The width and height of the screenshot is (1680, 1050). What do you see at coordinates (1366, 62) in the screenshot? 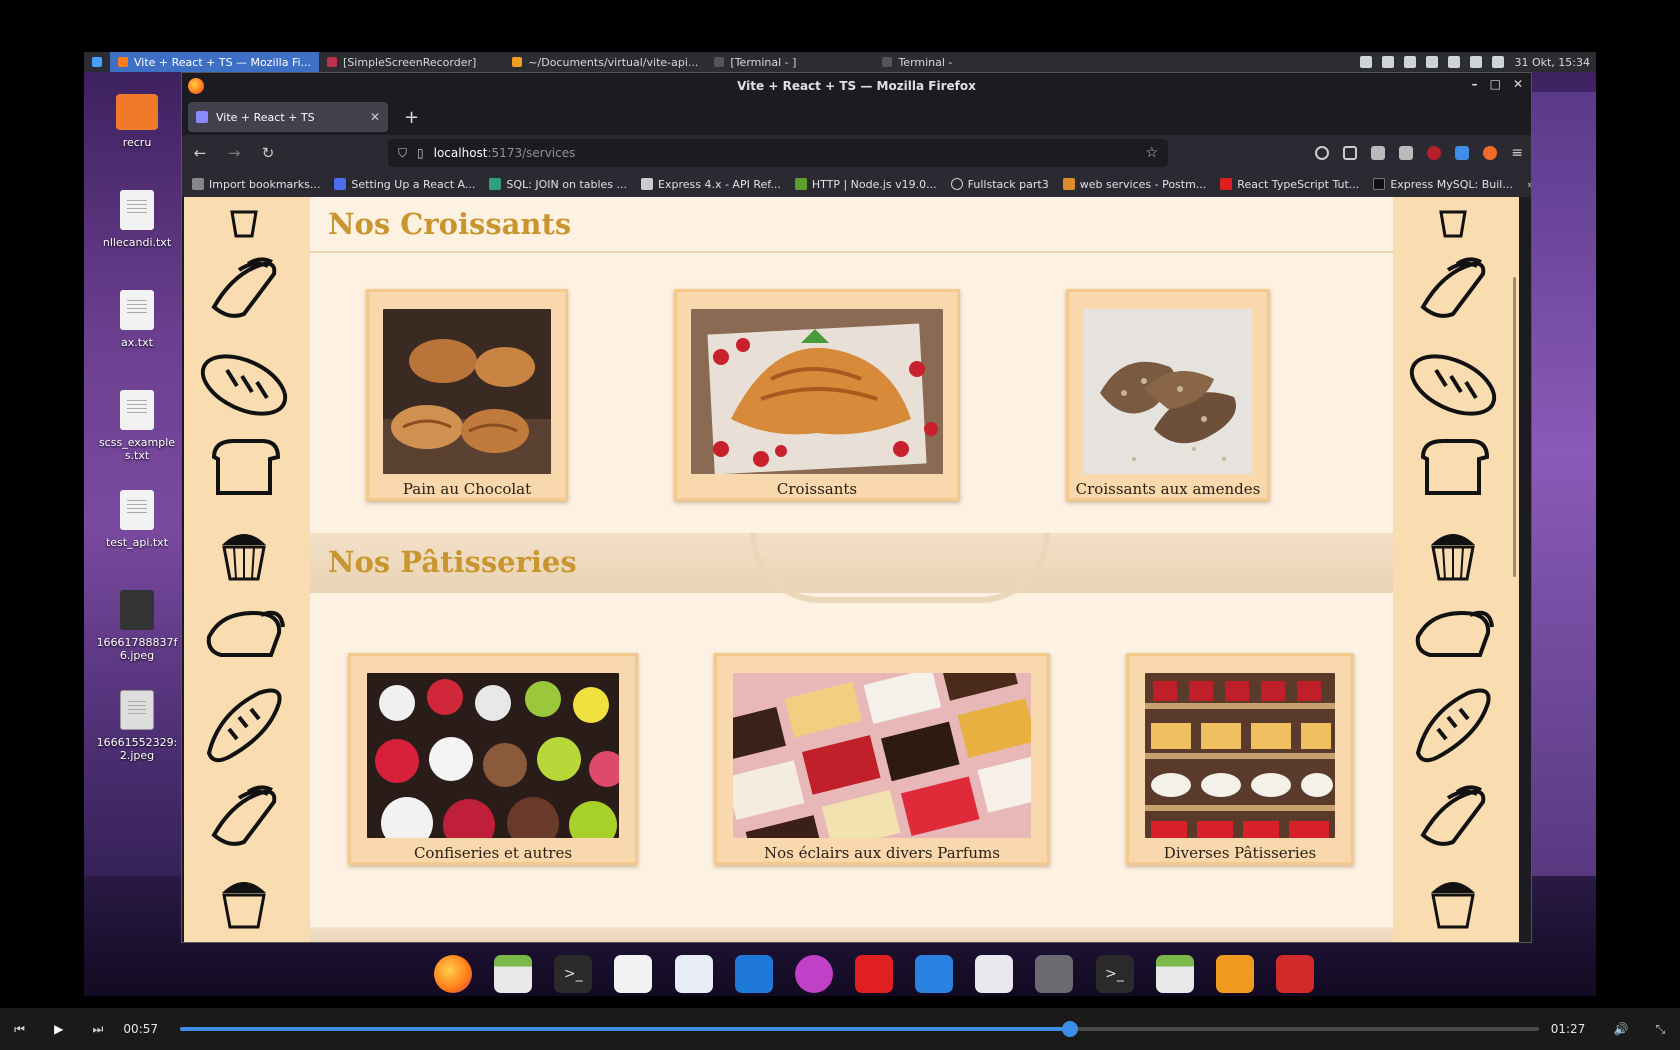
I see `clipboard-icon` at bounding box center [1366, 62].